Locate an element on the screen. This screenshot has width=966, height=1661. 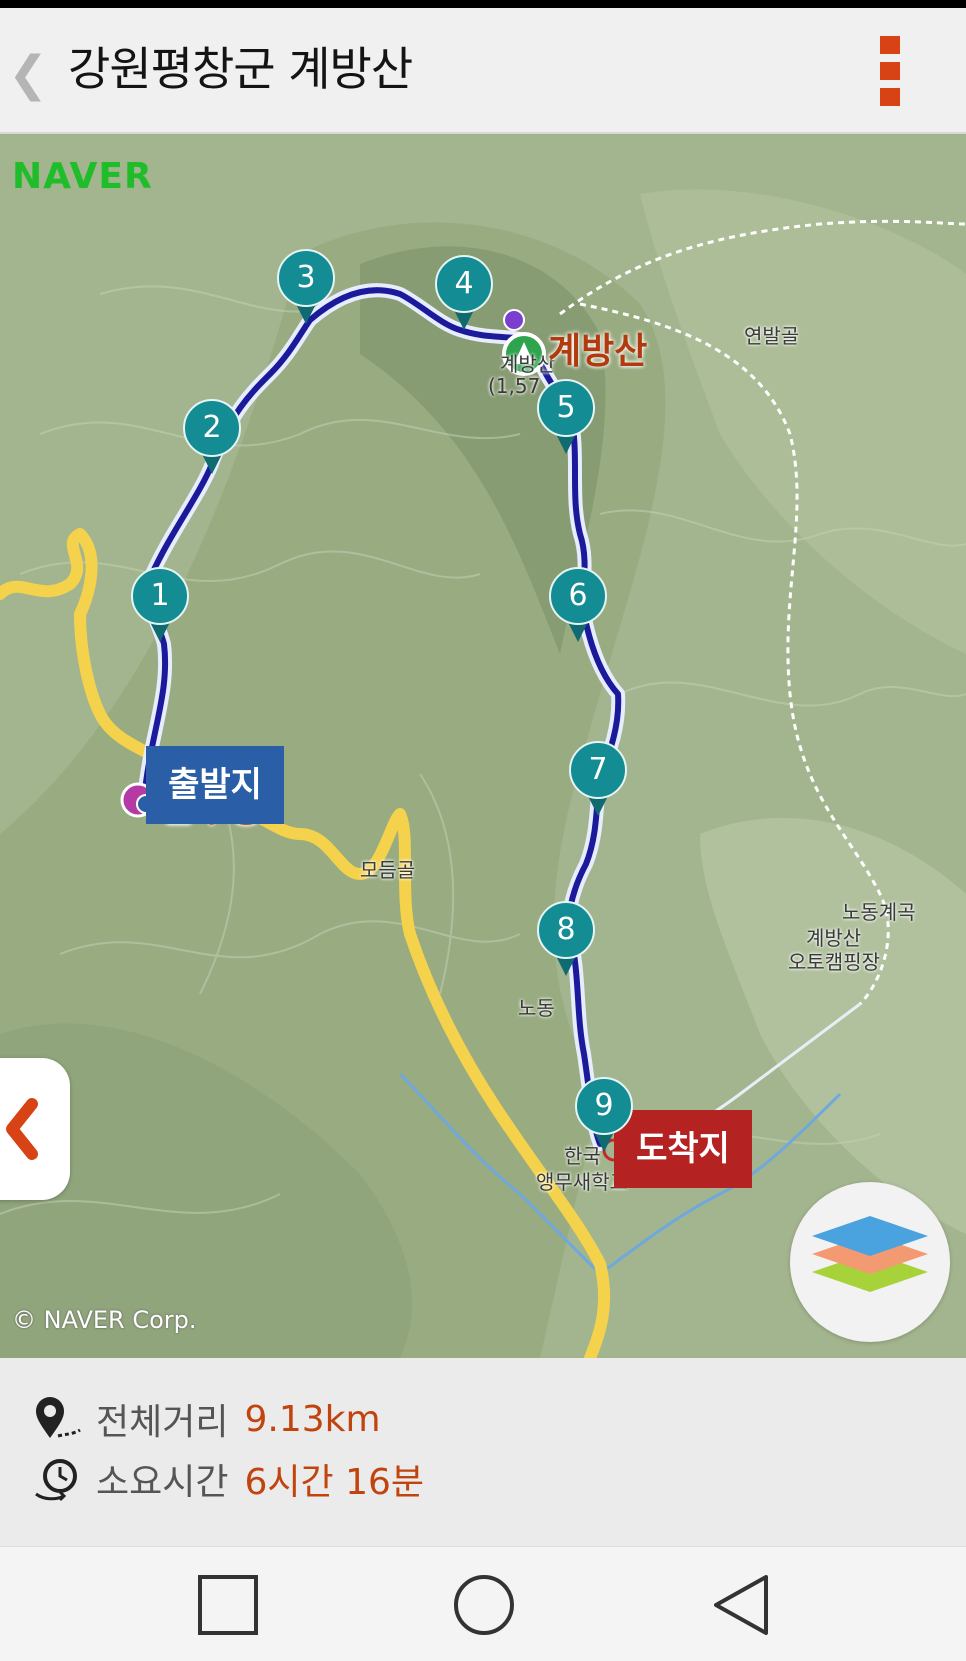
place-label: 연발골 is located at coordinates (772, 336).